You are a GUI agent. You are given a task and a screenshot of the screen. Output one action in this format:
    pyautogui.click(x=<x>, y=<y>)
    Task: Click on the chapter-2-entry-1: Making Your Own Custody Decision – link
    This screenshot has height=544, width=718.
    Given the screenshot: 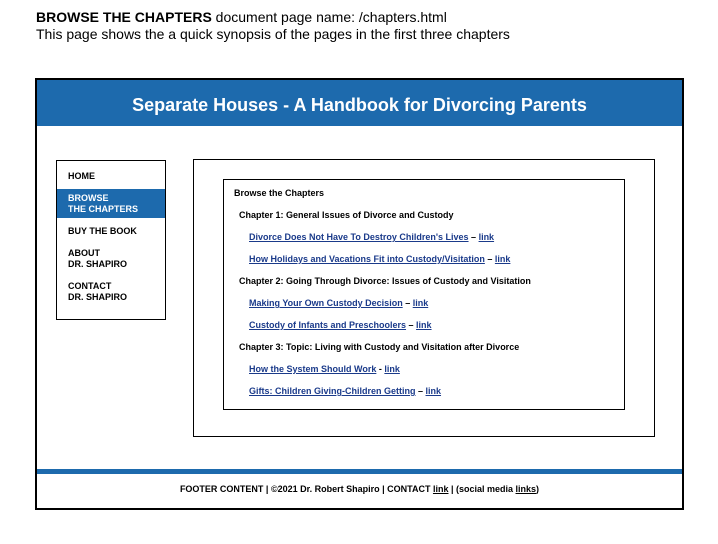 What is the action you would take?
    pyautogui.click(x=338, y=303)
    